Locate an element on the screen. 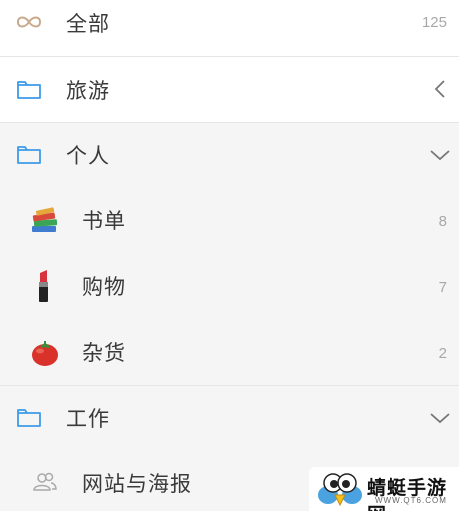 The image size is (459, 511). infinity-icon is located at coordinates (29, 22).